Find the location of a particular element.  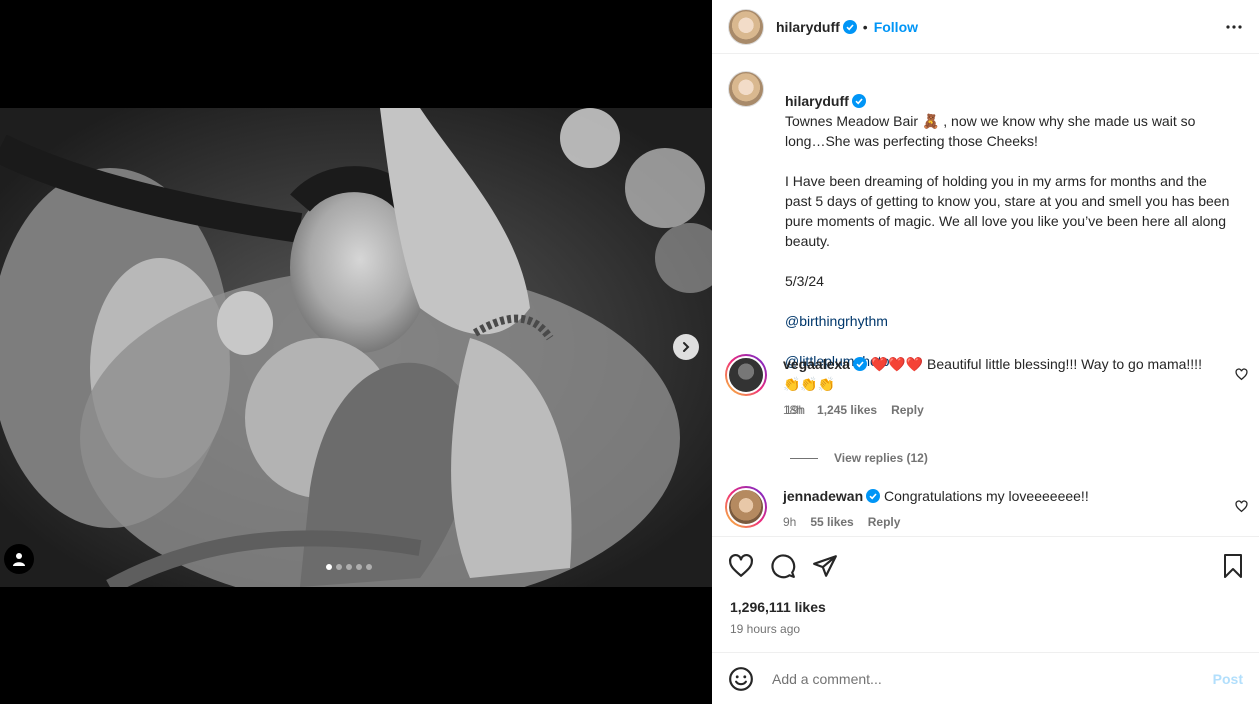

like-count: 1,296,111 likes is located at coordinates (778, 607).